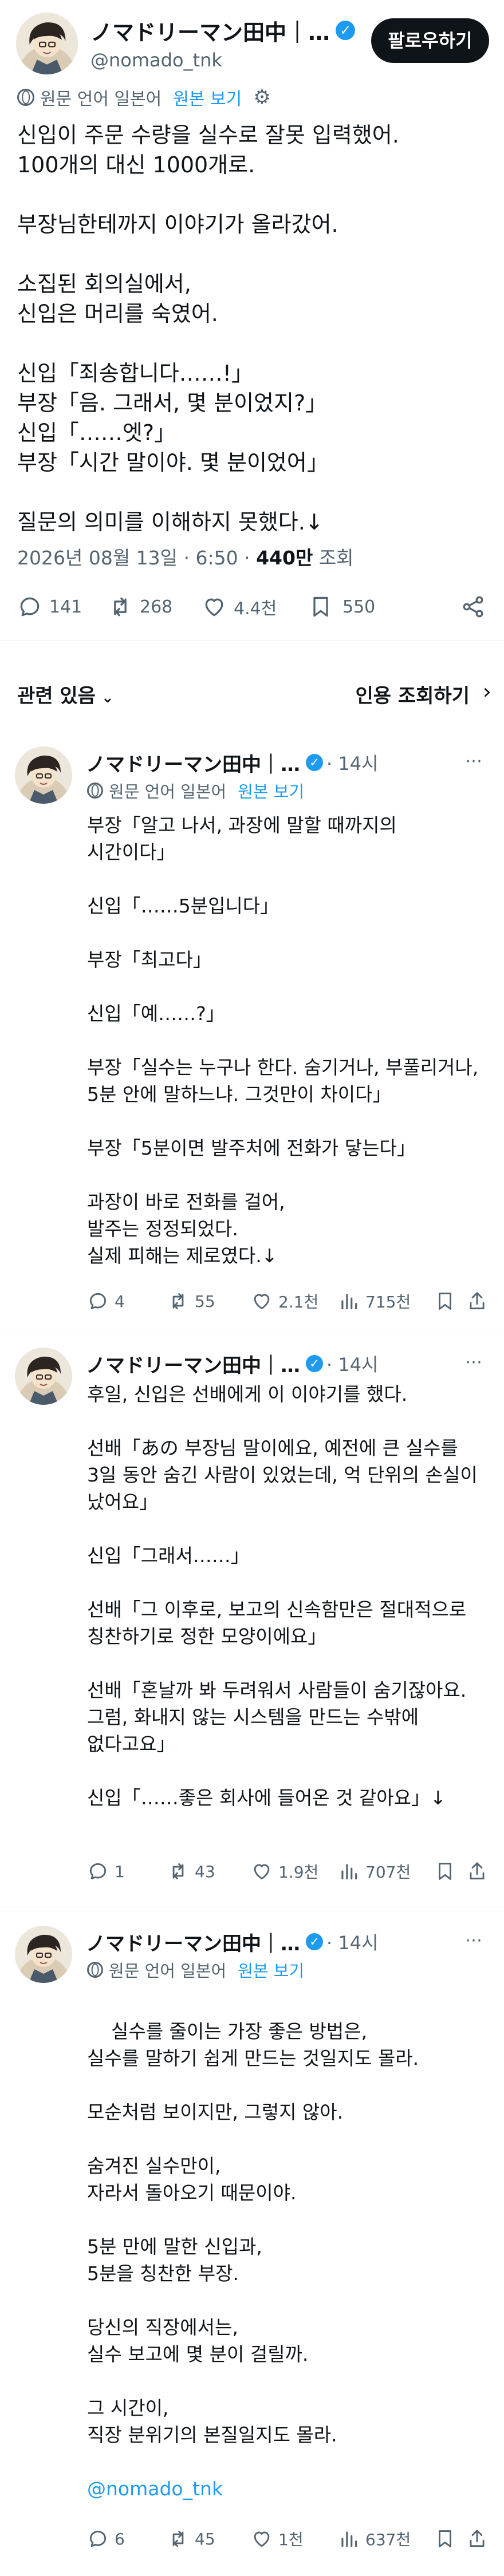 This screenshot has width=504, height=2576. What do you see at coordinates (120, 2539) in the screenshot?
I see `reply-count: 6` at bounding box center [120, 2539].